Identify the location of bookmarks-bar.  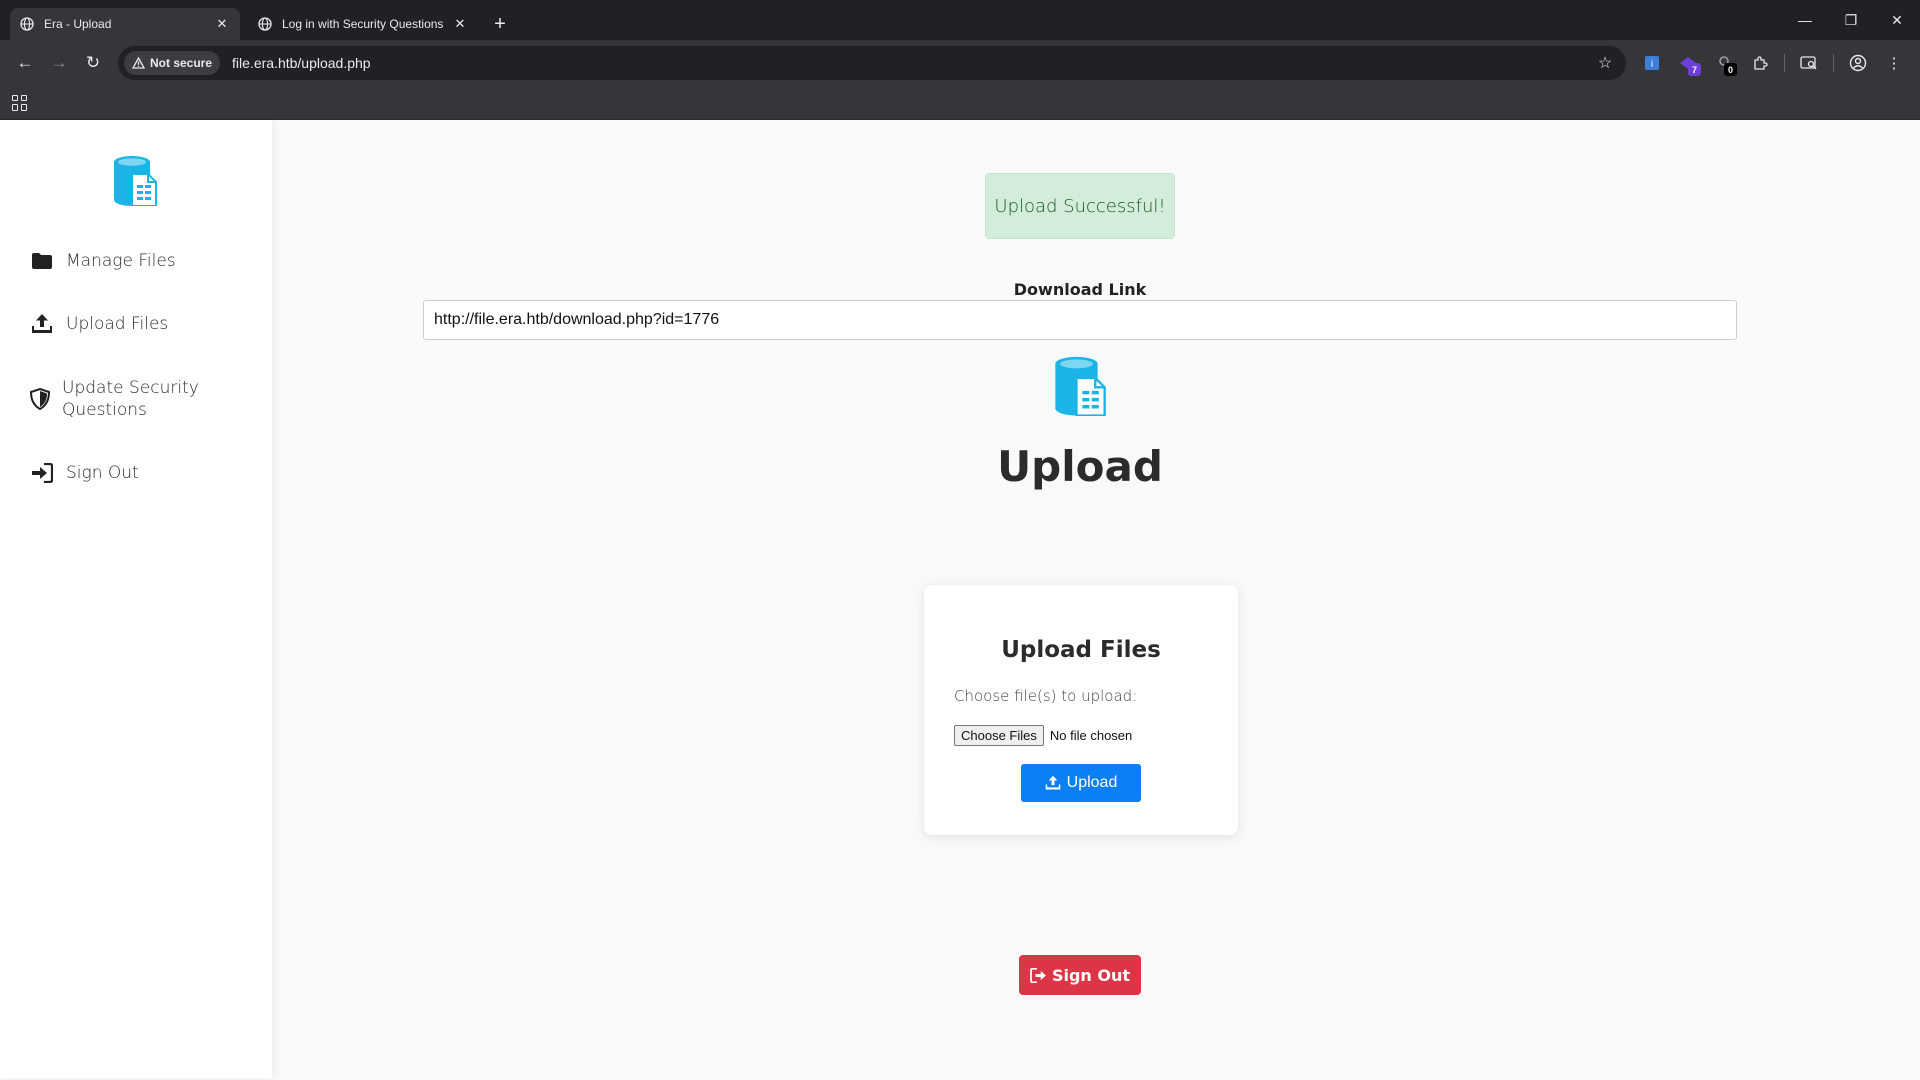
(960, 103).